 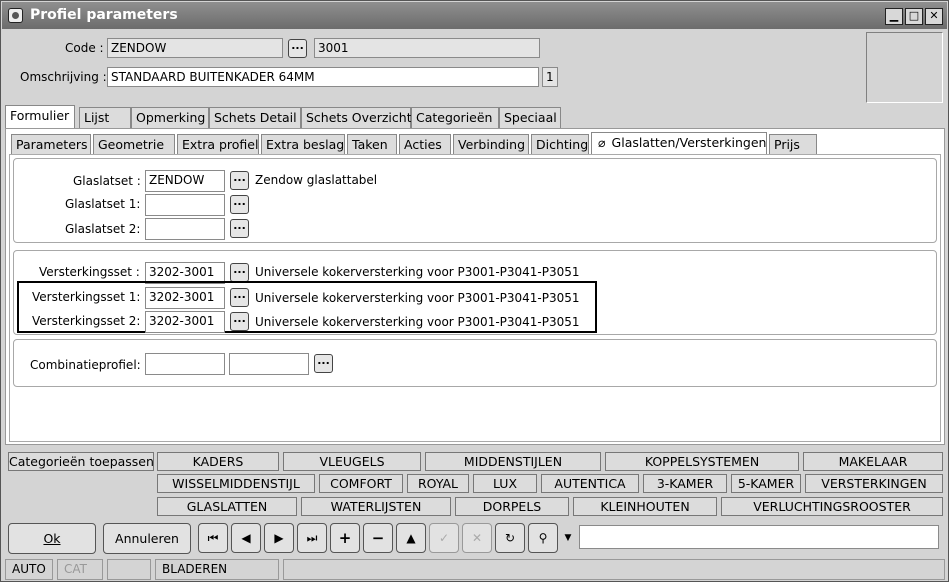 What do you see at coordinates (438, 483) in the screenshot?
I see `category-royal: ROYAL` at bounding box center [438, 483].